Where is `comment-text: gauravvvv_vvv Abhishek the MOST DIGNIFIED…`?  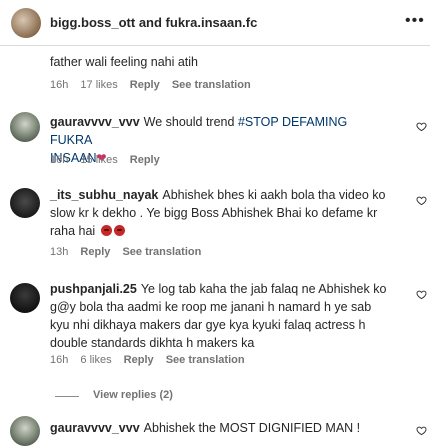
comment-text: gauravvvv_vvv Abhishek the MOST DIGNIFIED… is located at coordinates (220, 428).